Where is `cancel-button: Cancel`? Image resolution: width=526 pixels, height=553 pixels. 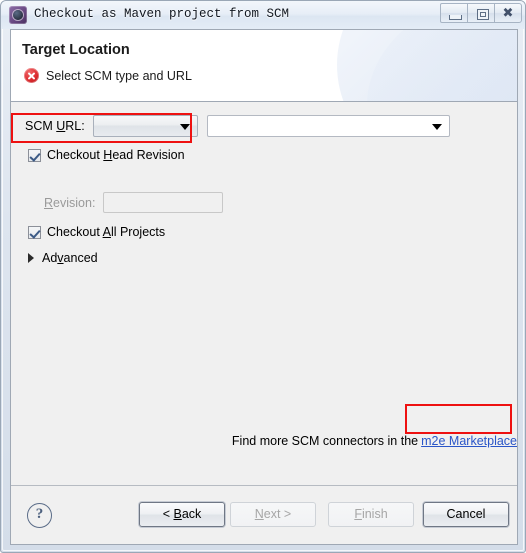 cancel-button: Cancel is located at coordinates (466, 514).